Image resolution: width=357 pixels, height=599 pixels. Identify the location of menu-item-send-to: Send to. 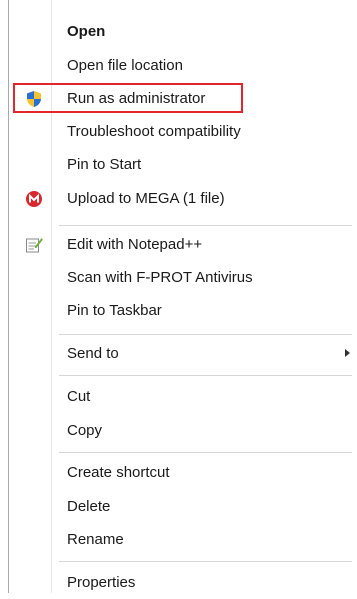
(183, 353).